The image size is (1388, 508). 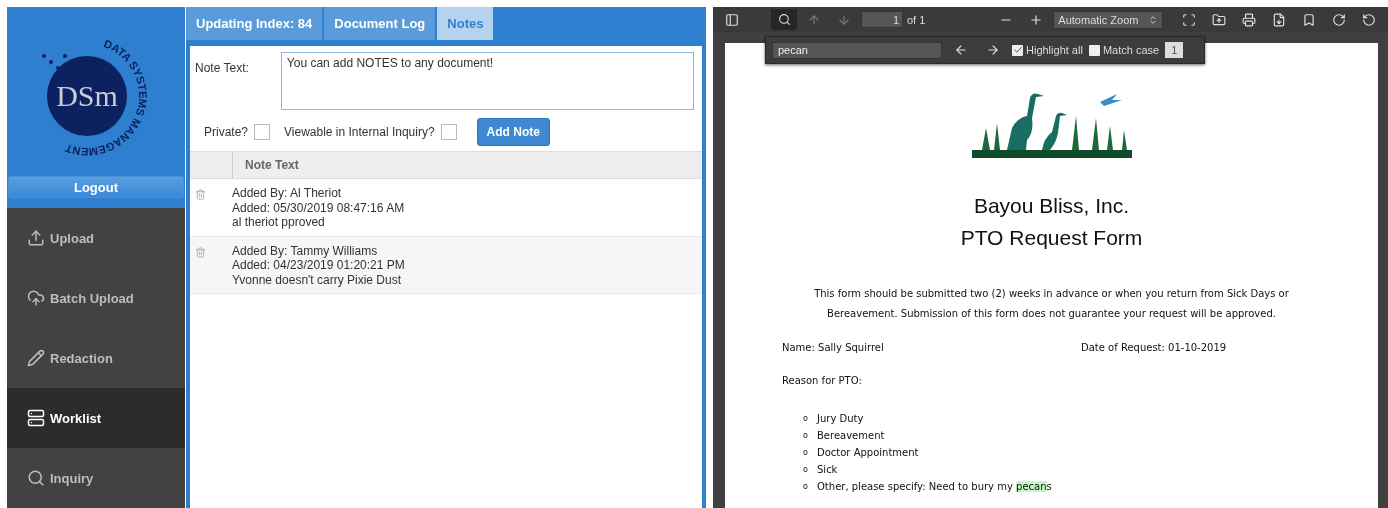 I want to click on match-count: 1, so click(x=1174, y=50).